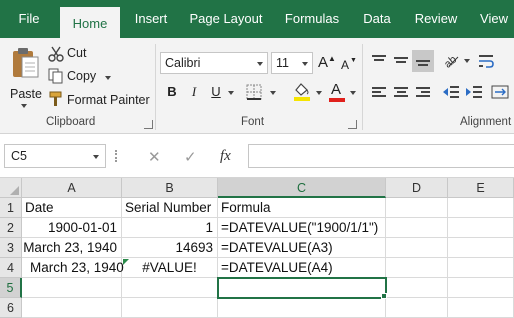 The width and height of the screenshot is (514, 318). What do you see at coordinates (72, 228) in the screenshot?
I see `cell-a2: 1900-01-01` at bounding box center [72, 228].